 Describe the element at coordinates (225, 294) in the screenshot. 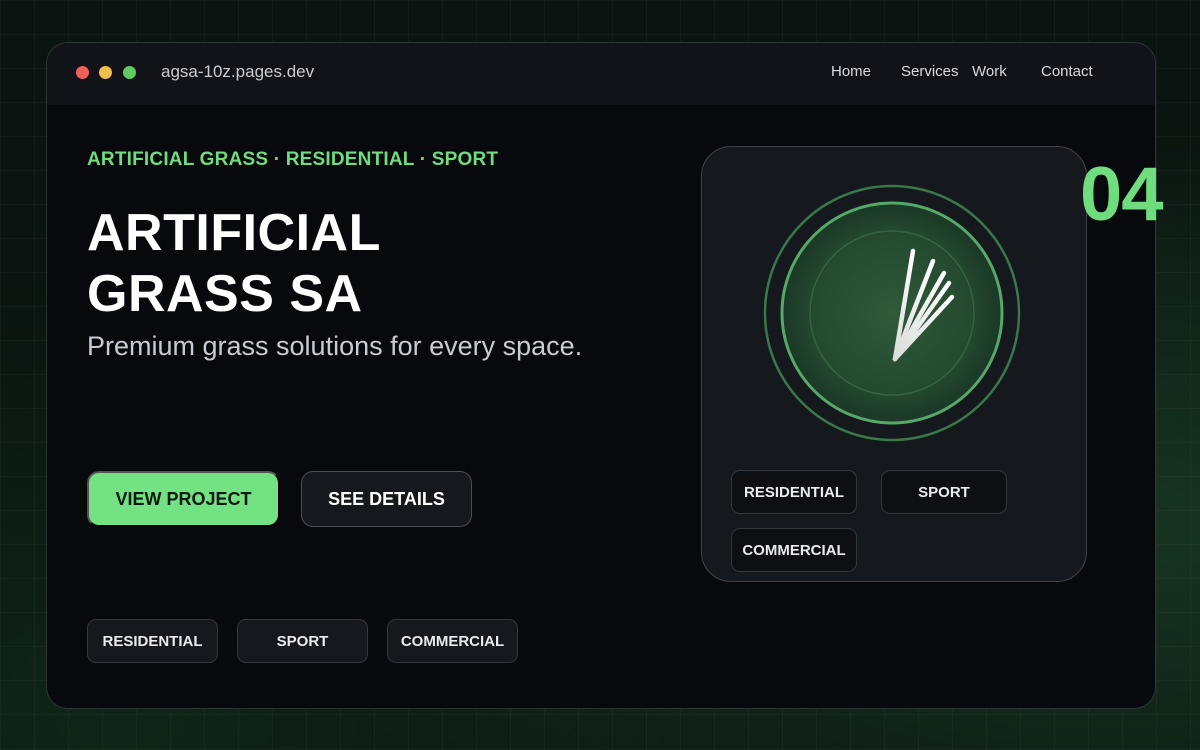

I see `page-title-line-2: GRASS SA` at that location.